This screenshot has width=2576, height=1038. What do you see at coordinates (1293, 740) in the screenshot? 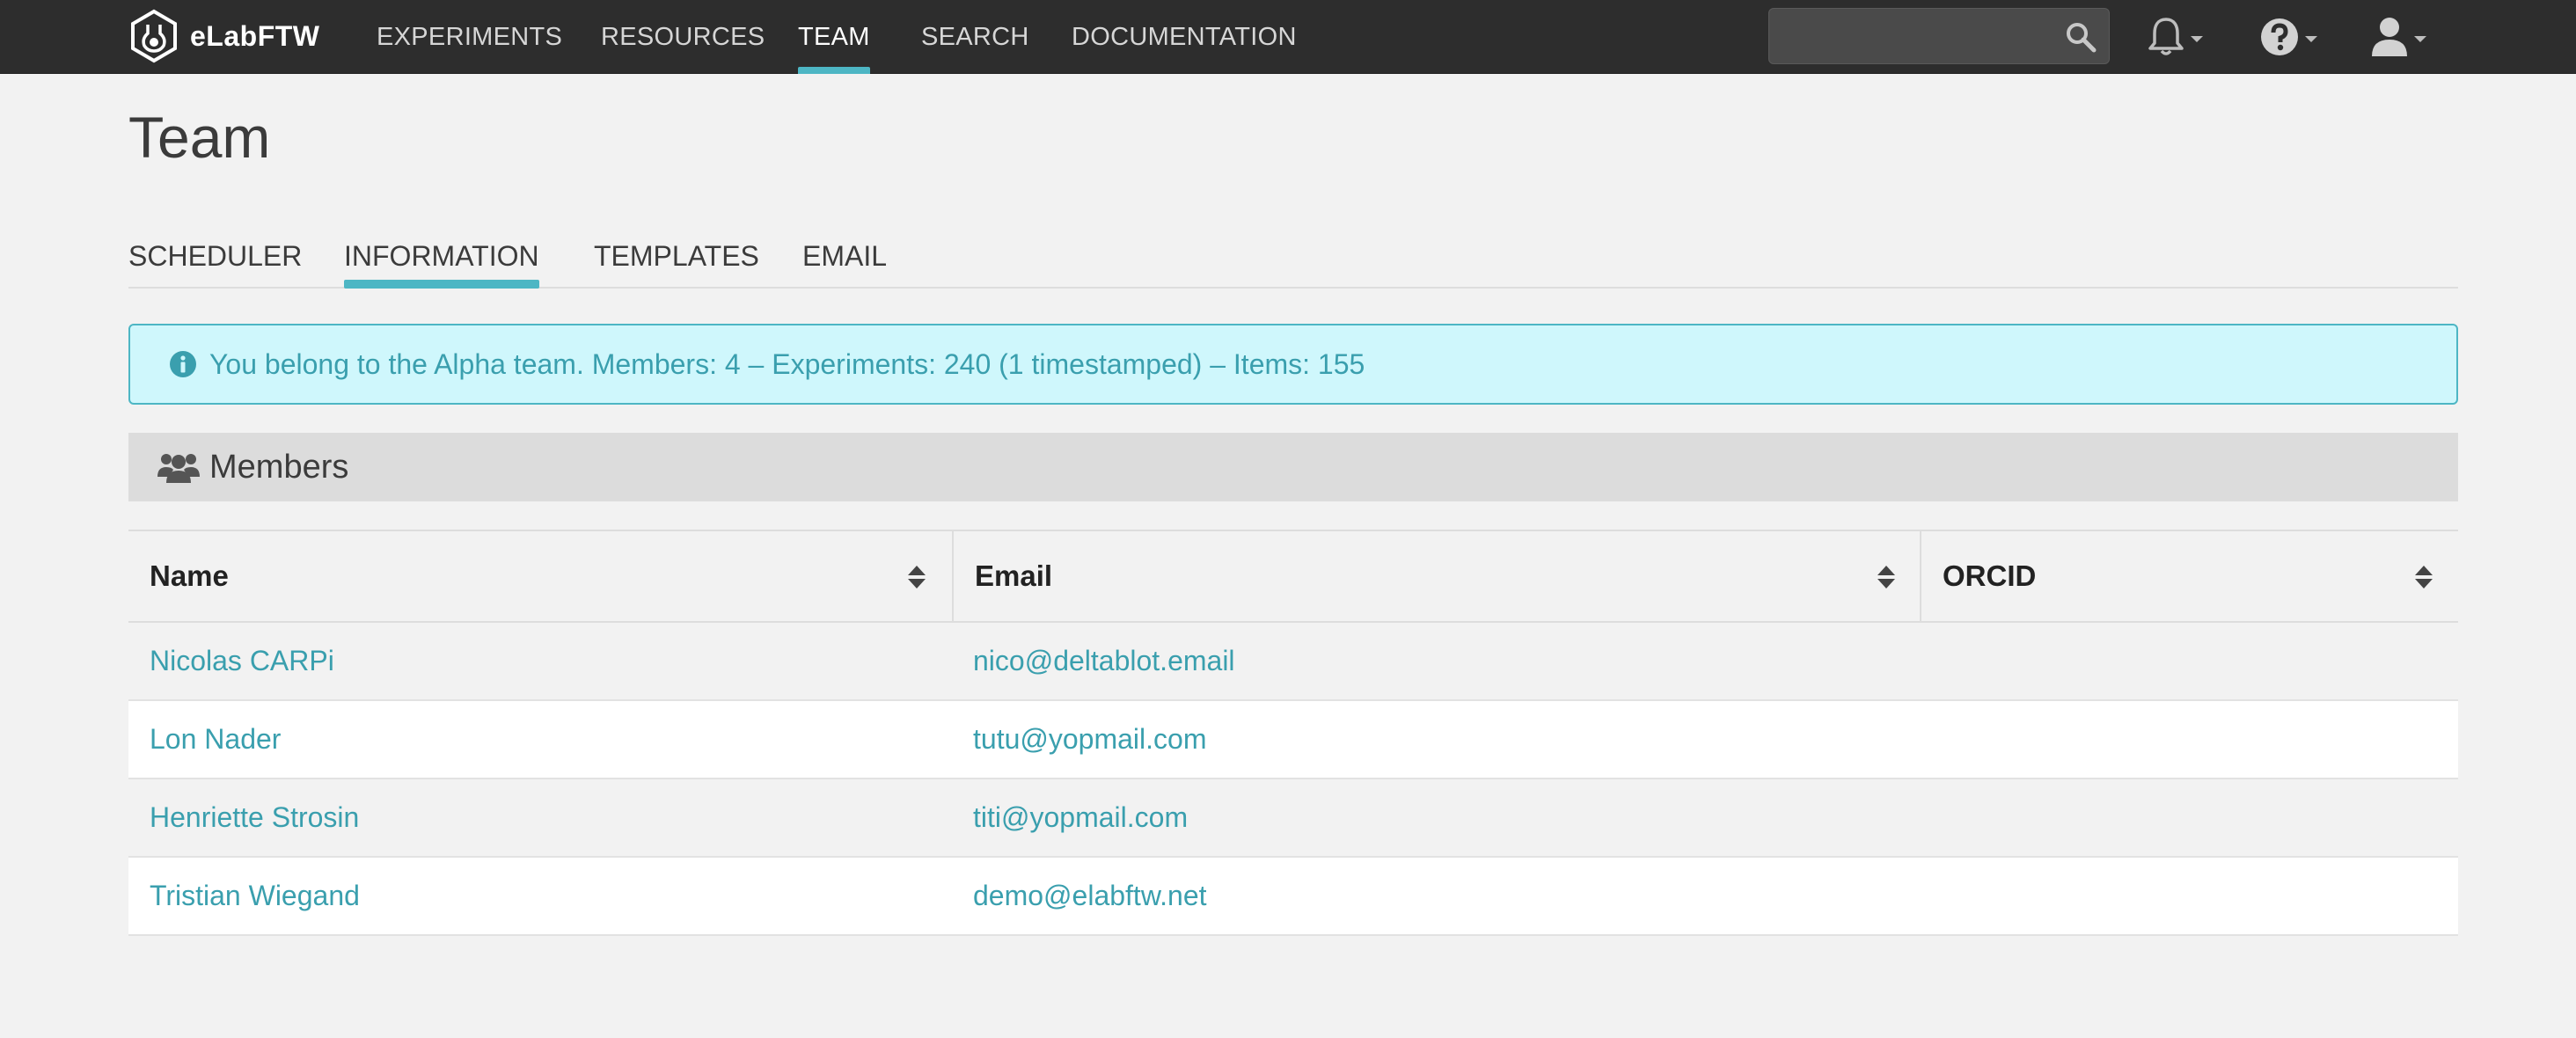
I see `table-row: Lon Nader tutu@yopmail.com` at bounding box center [1293, 740].